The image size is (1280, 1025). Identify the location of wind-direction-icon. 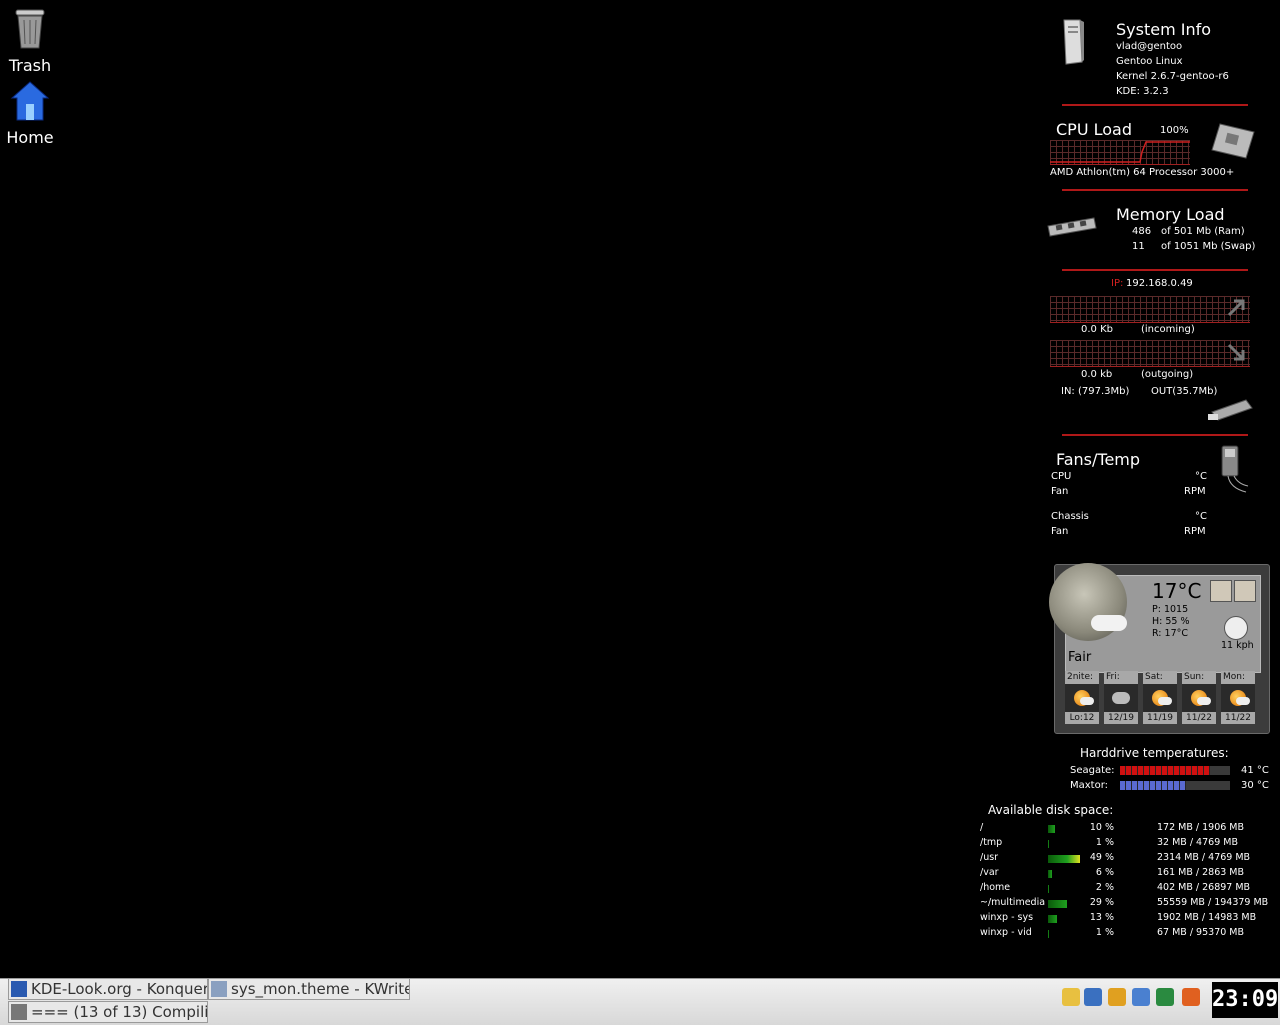
(1236, 628).